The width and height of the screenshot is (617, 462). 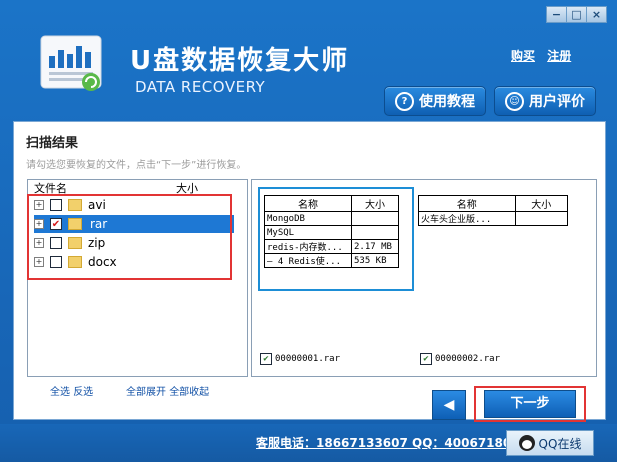 What do you see at coordinates (447, 102) in the screenshot?
I see `tutorial-label: 使用教程` at bounding box center [447, 102].